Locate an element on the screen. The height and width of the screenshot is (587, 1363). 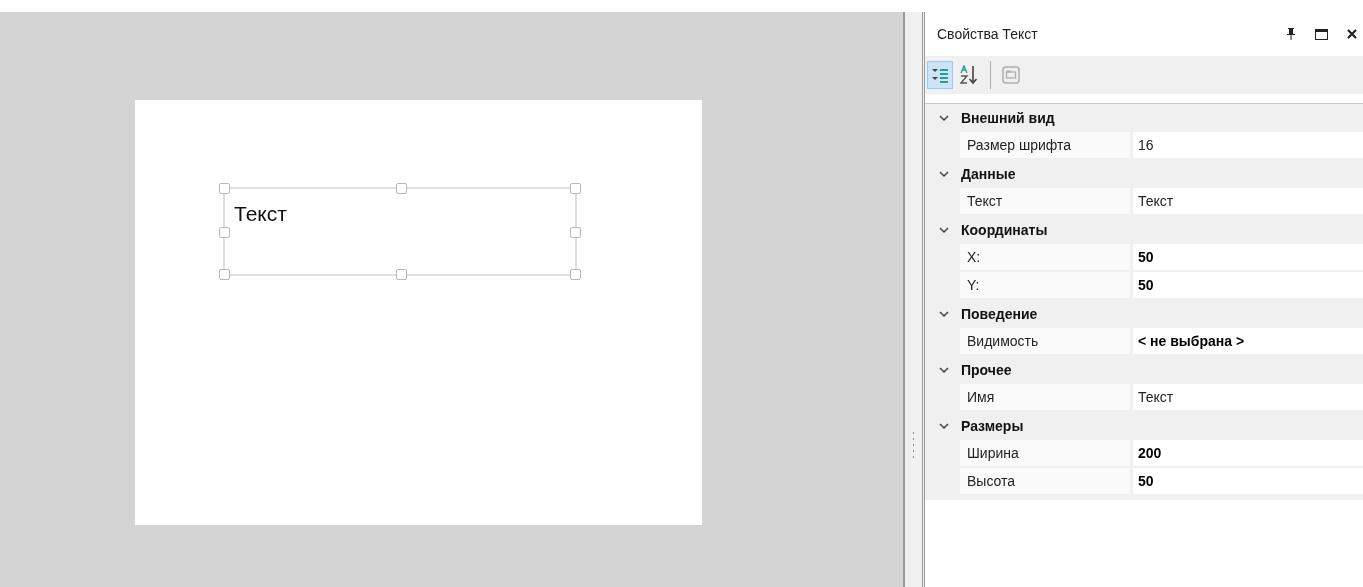
category-label: Прочее is located at coordinates (986, 370).